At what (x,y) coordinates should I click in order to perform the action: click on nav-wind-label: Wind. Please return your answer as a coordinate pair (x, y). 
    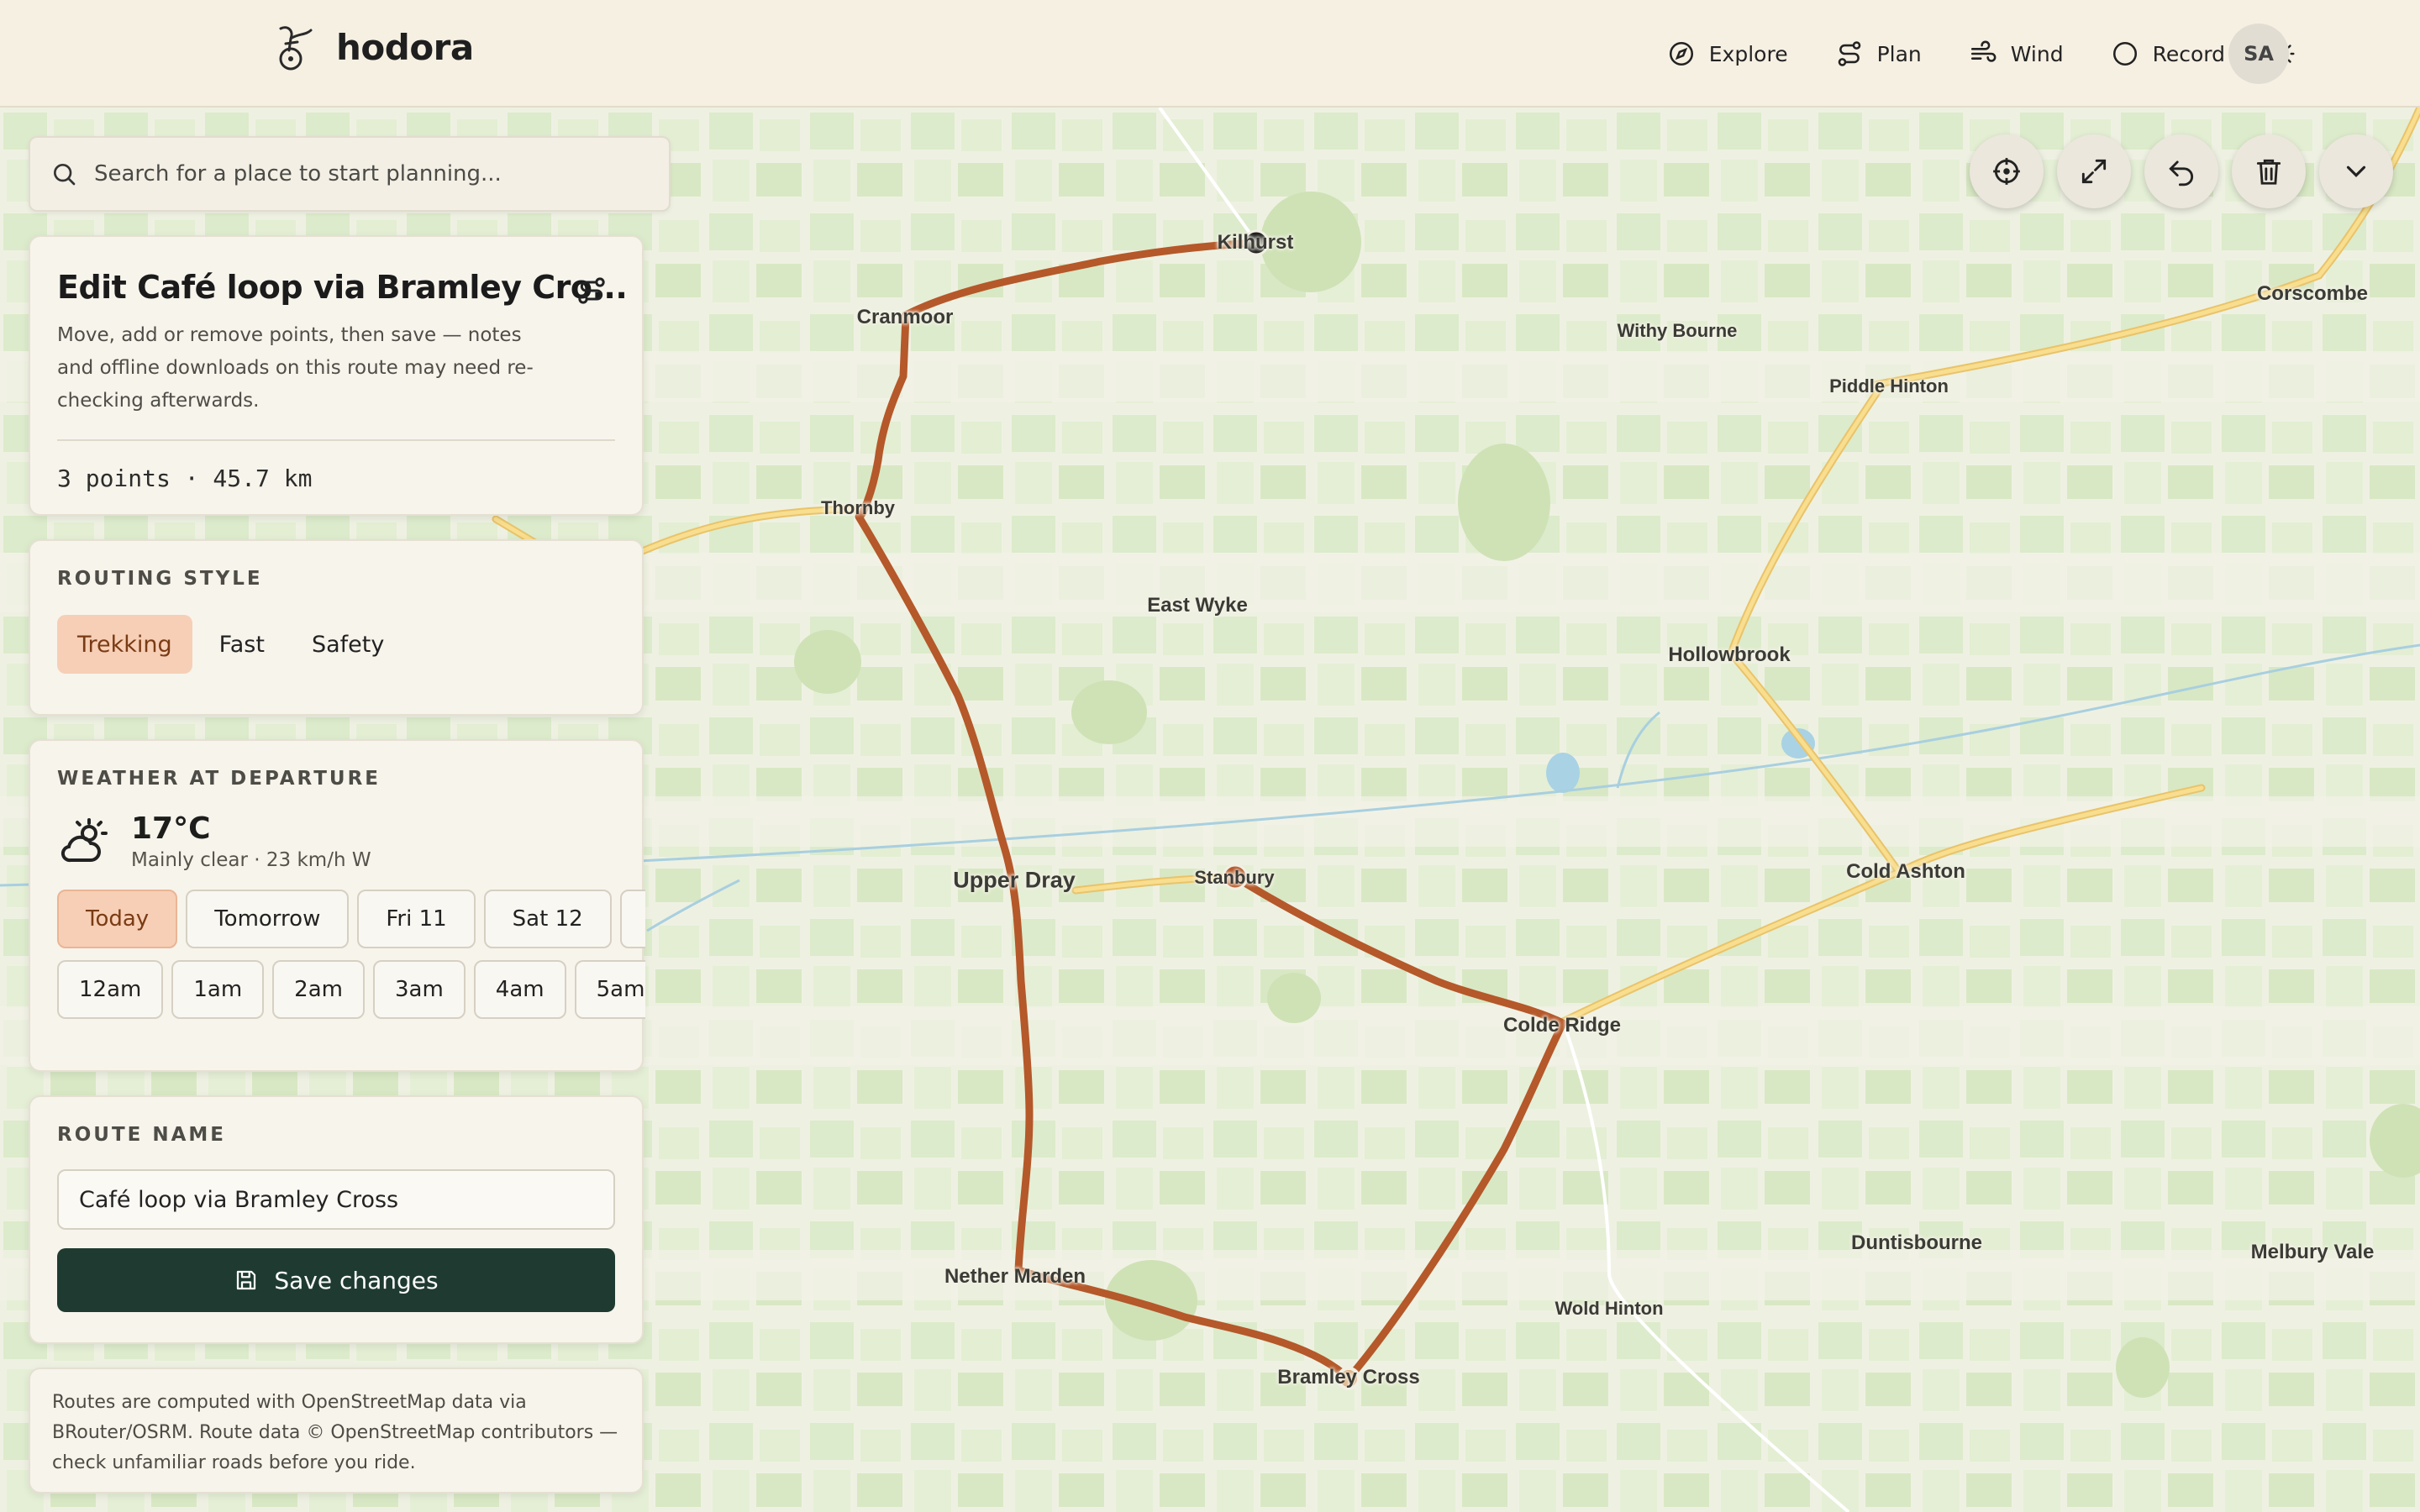
    Looking at the image, I should click on (2037, 53).